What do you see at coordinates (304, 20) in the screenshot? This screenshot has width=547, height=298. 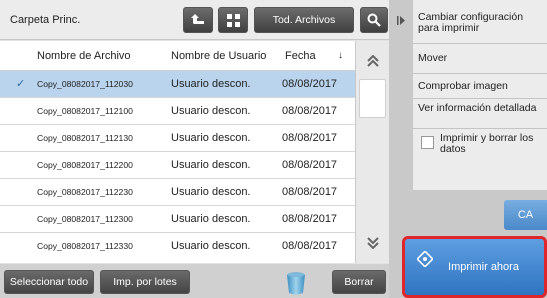 I see `all-files-filter-button: Tod. Archivos` at bounding box center [304, 20].